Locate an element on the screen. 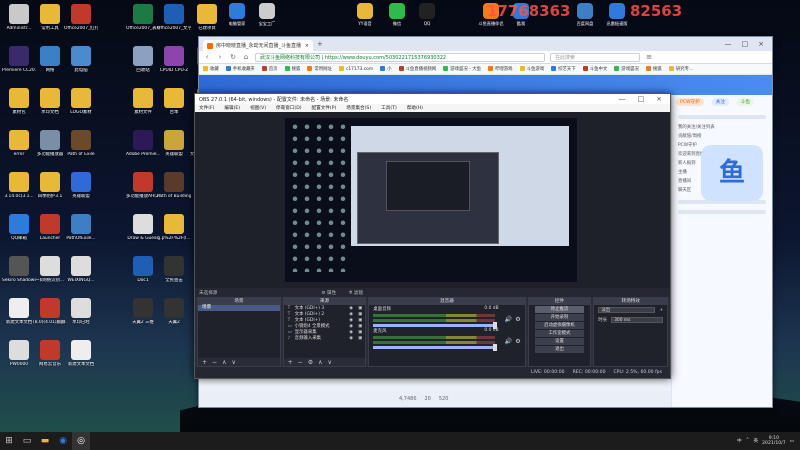 The width and height of the screenshot is (800, 450). desktop-icon: 已建项目 is located at coordinates (207, 17).